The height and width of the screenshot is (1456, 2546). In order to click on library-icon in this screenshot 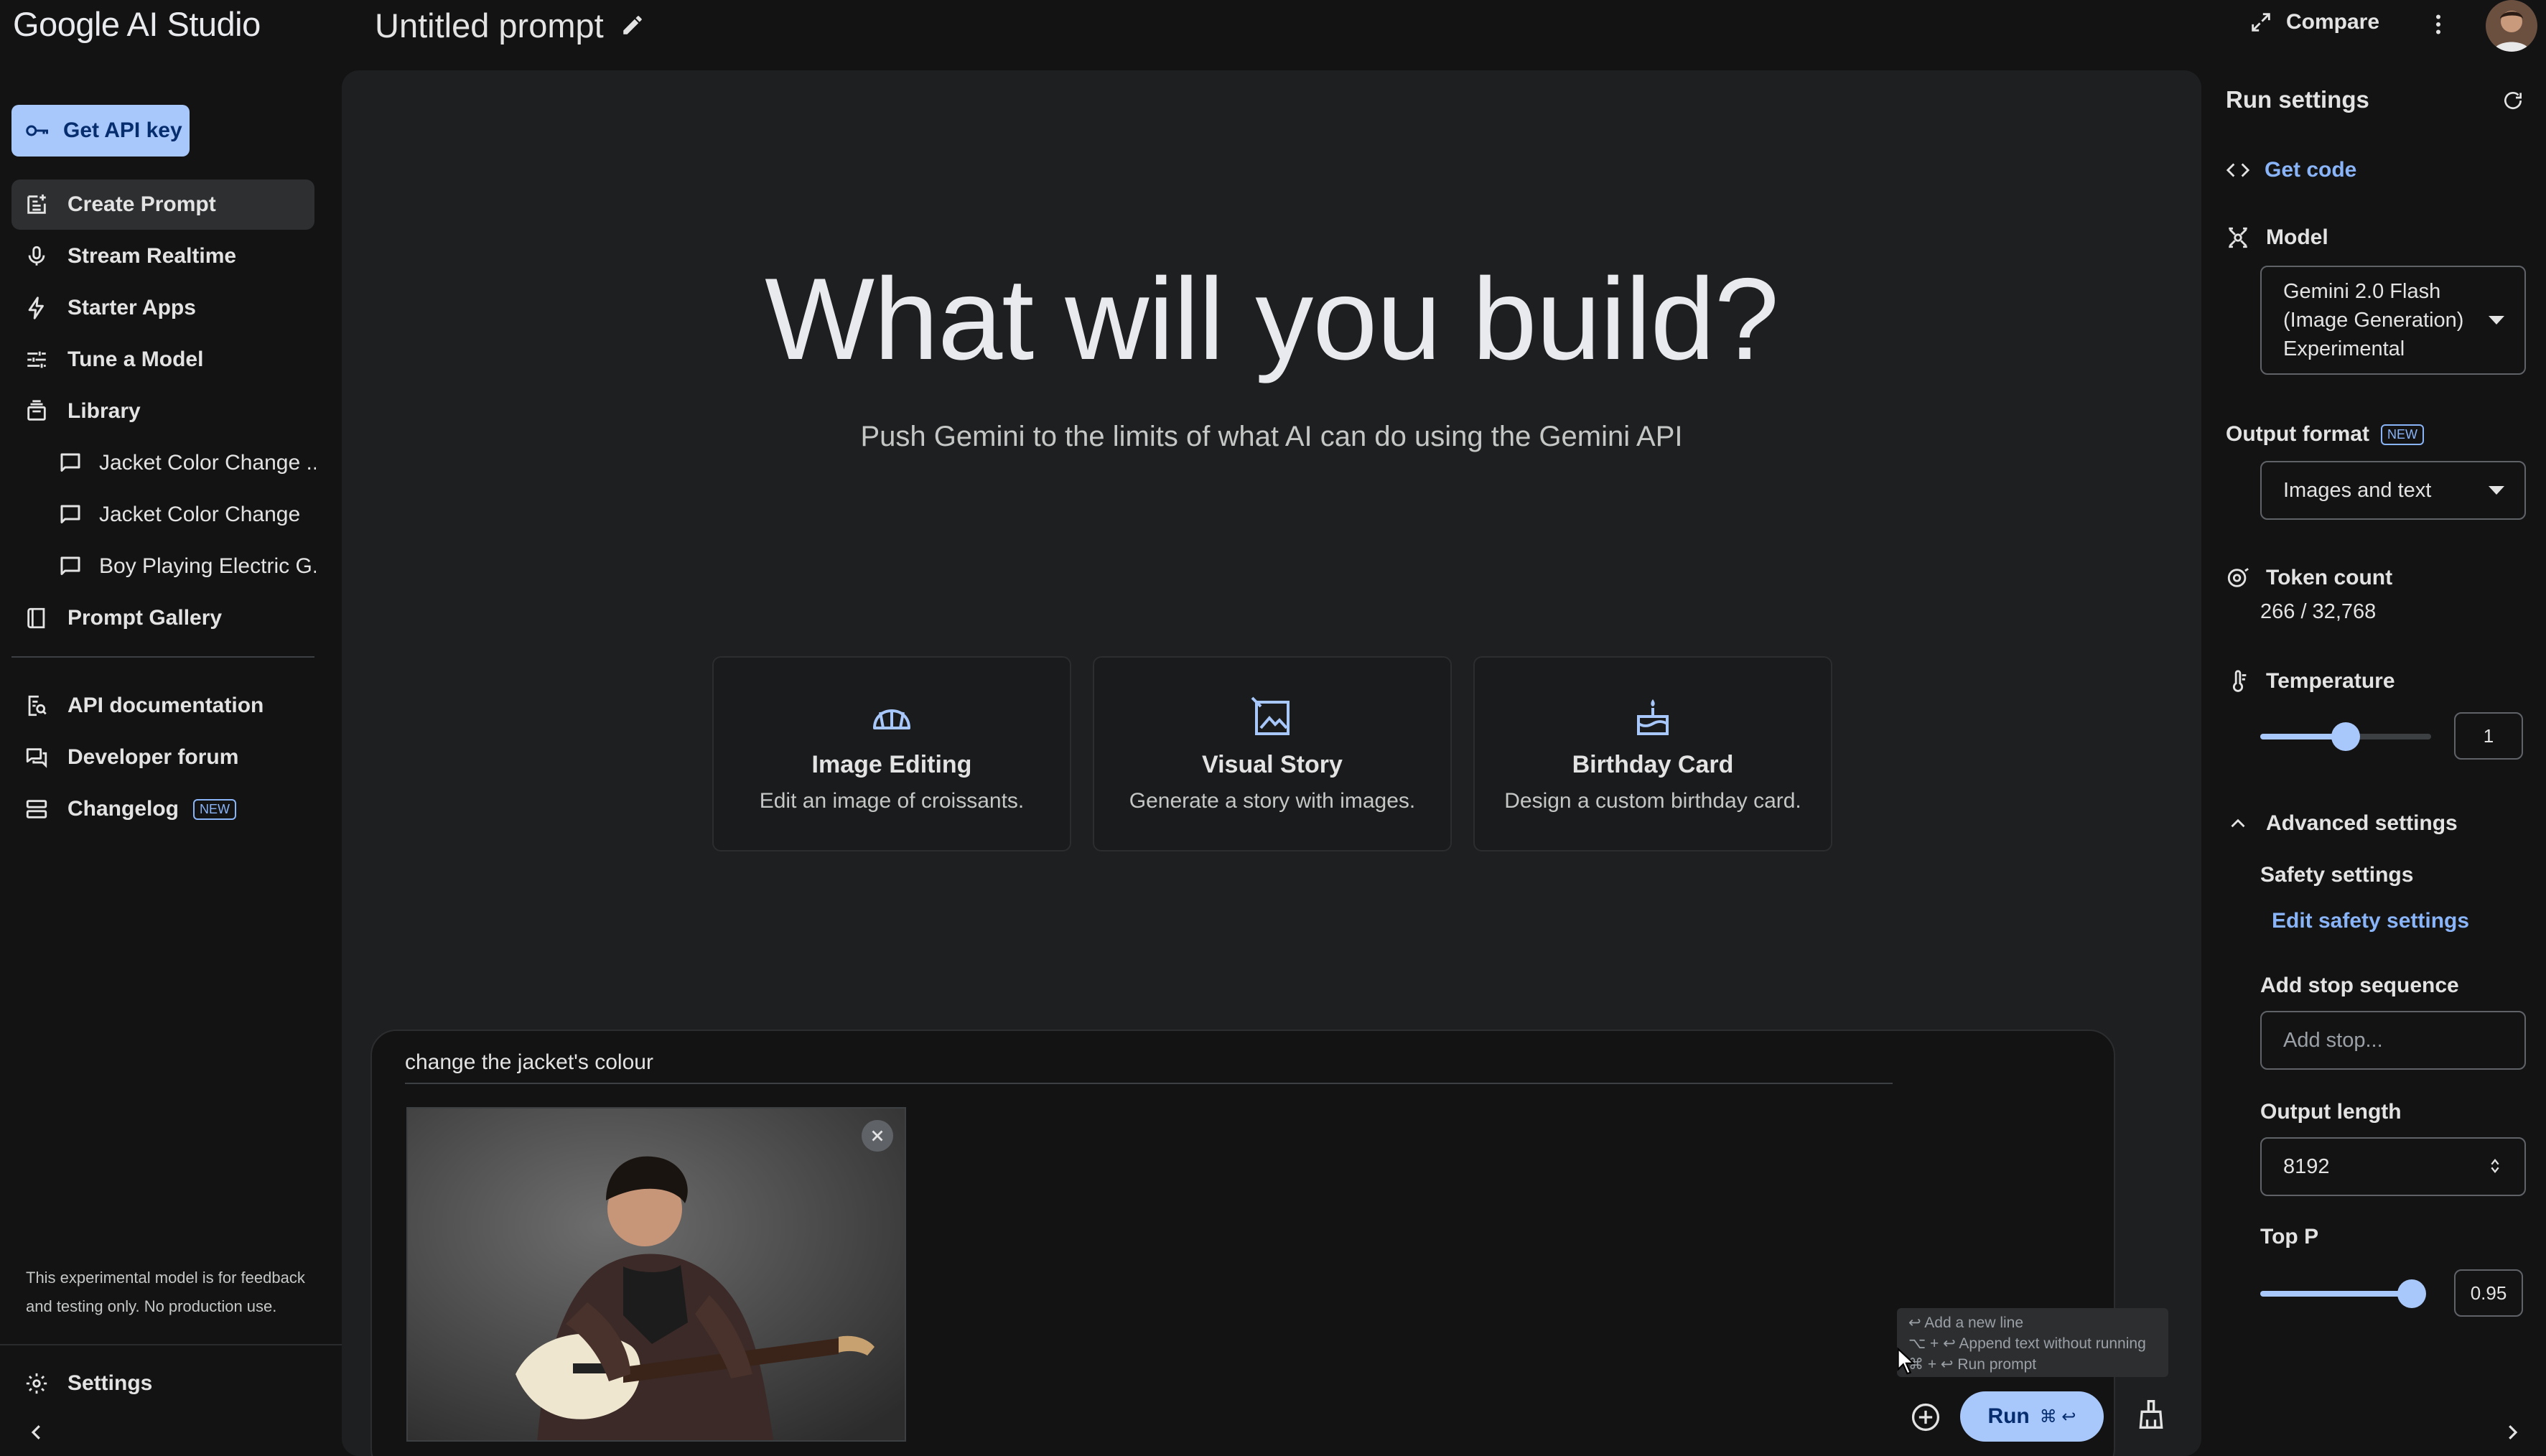, I will do `click(36, 411)`.